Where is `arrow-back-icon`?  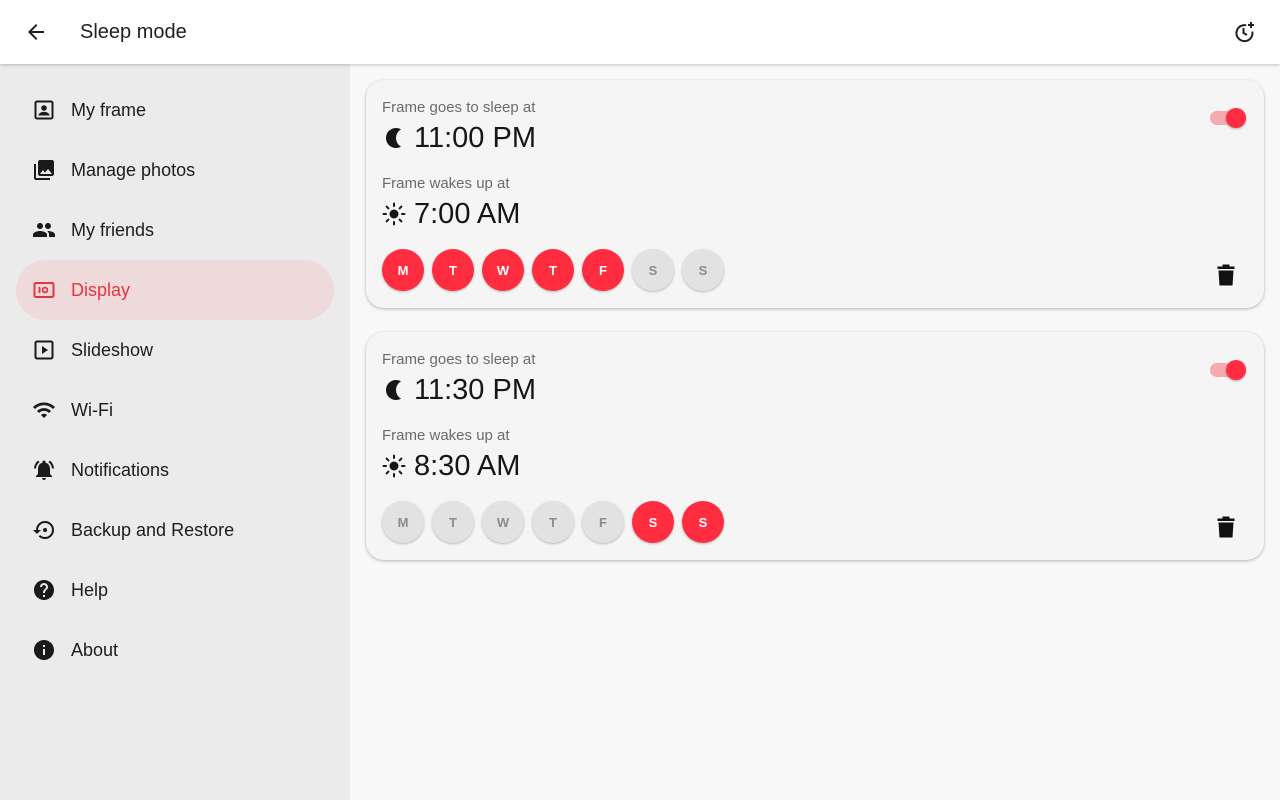 arrow-back-icon is located at coordinates (36, 32).